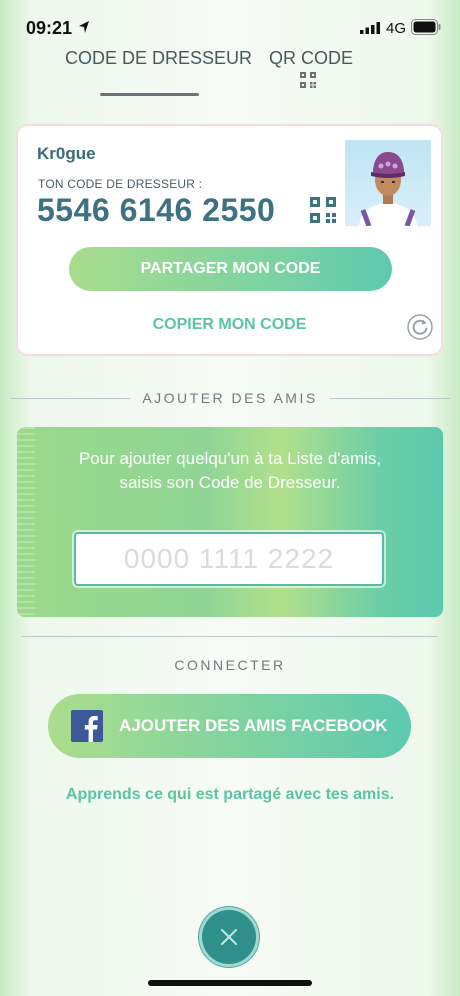 Image resolution: width=460 pixels, height=996 pixels. What do you see at coordinates (388, 189) in the screenshot?
I see `trainer-avatar-illustration` at bounding box center [388, 189].